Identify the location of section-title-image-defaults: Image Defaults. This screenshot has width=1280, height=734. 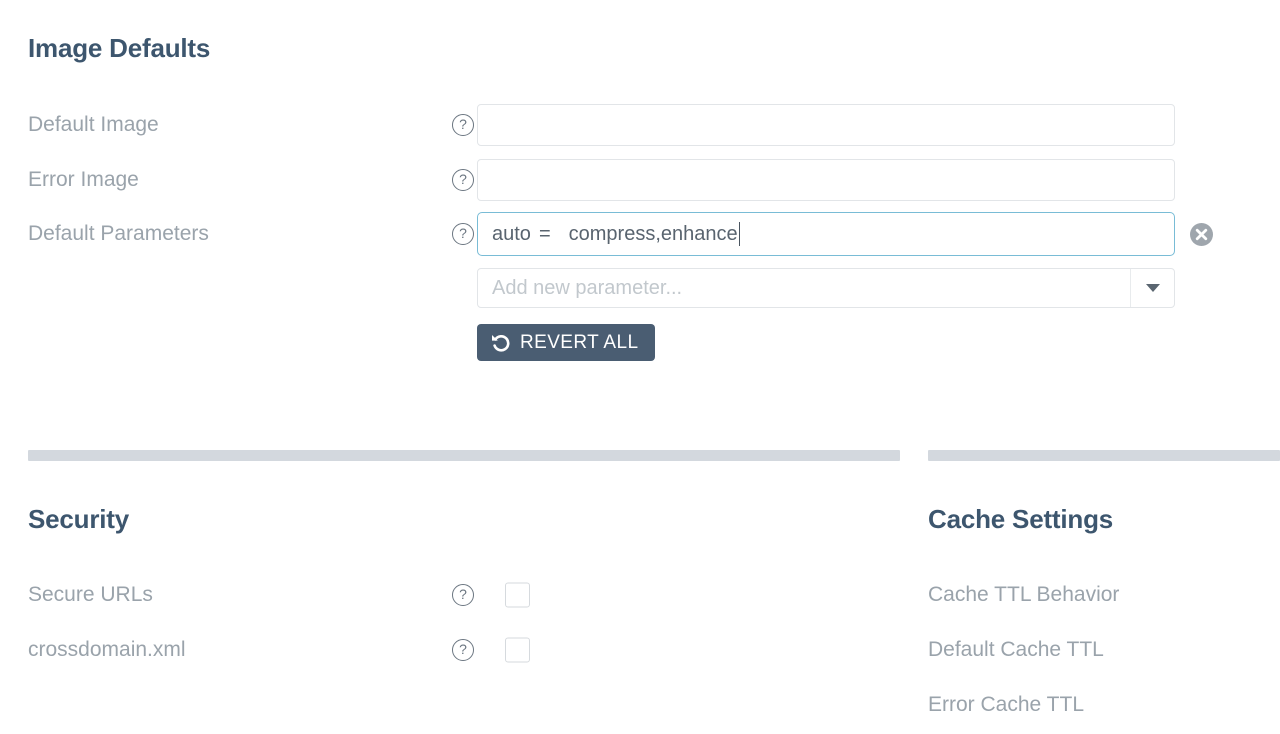
(119, 48).